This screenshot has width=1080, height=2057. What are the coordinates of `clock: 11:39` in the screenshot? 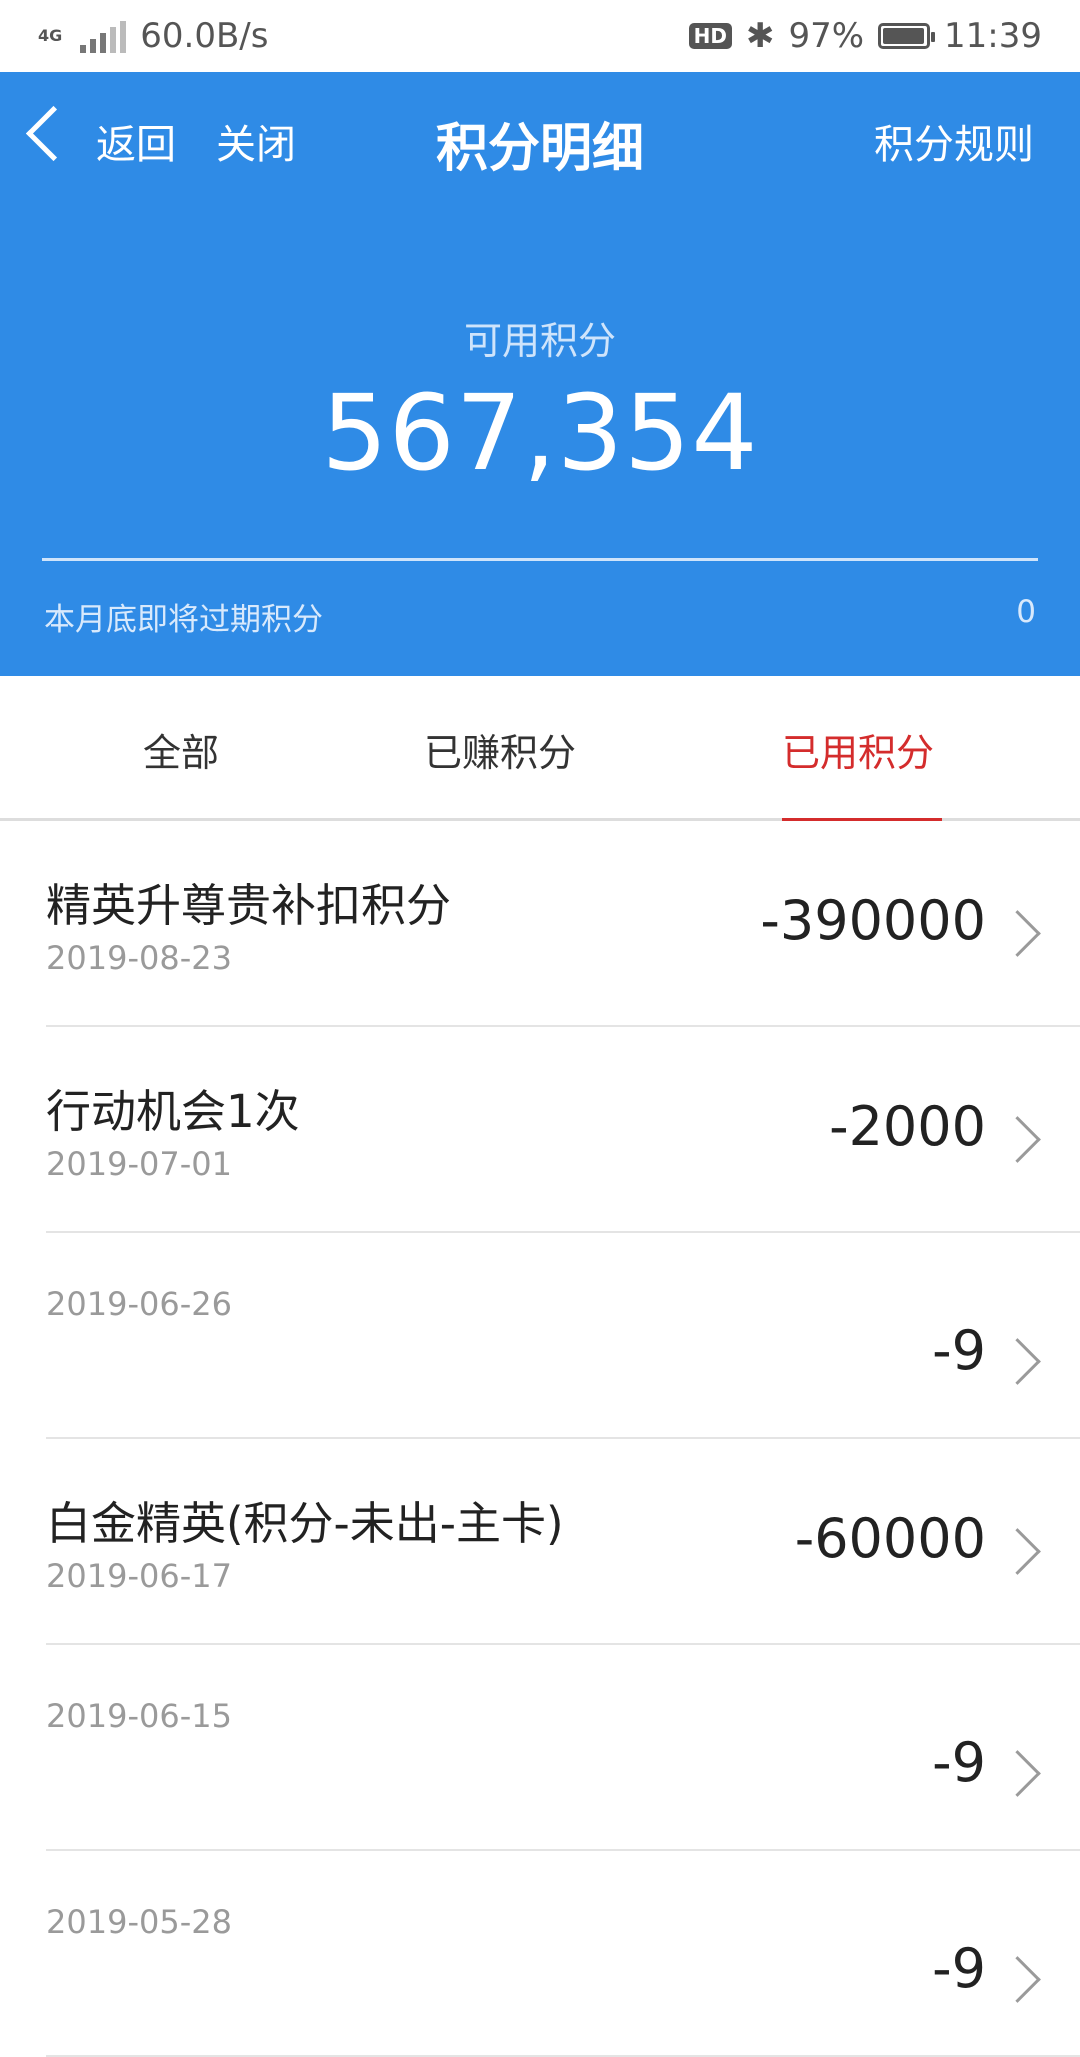 It's located at (993, 36).